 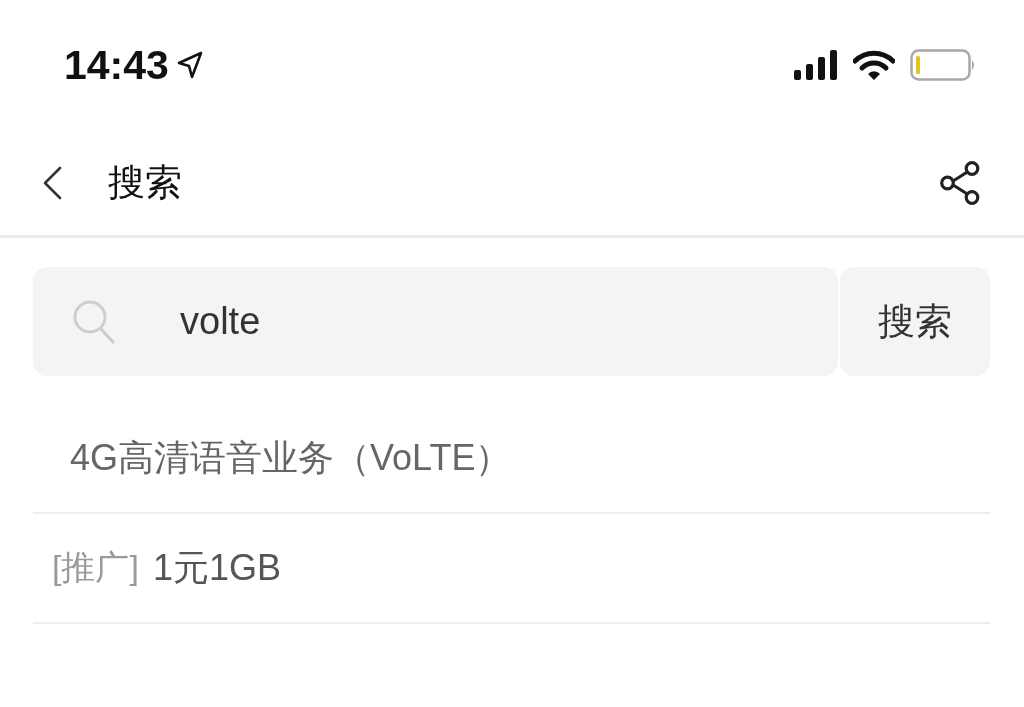 I want to click on wifi-icon, so click(x=874, y=65).